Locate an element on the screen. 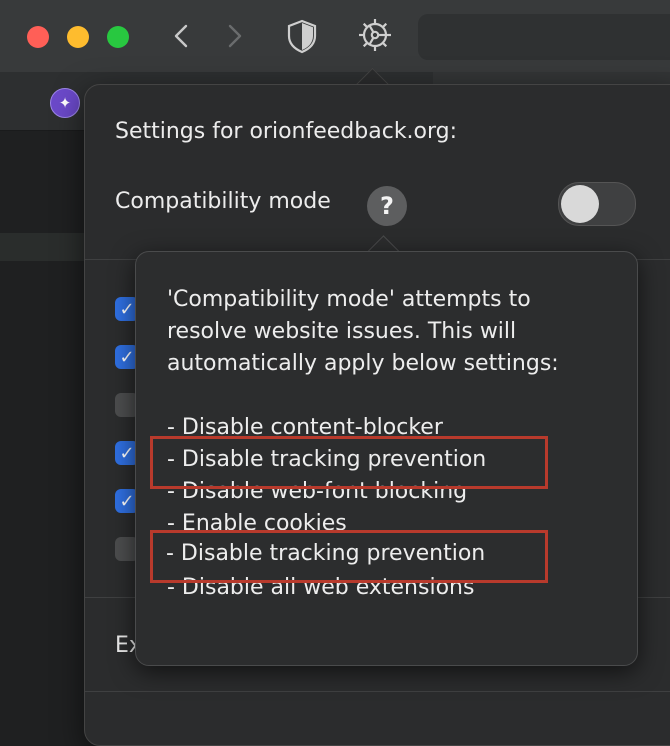 The image size is (670, 746). tooltip-line: 'Compatibility mode' attempts to is located at coordinates (349, 299).